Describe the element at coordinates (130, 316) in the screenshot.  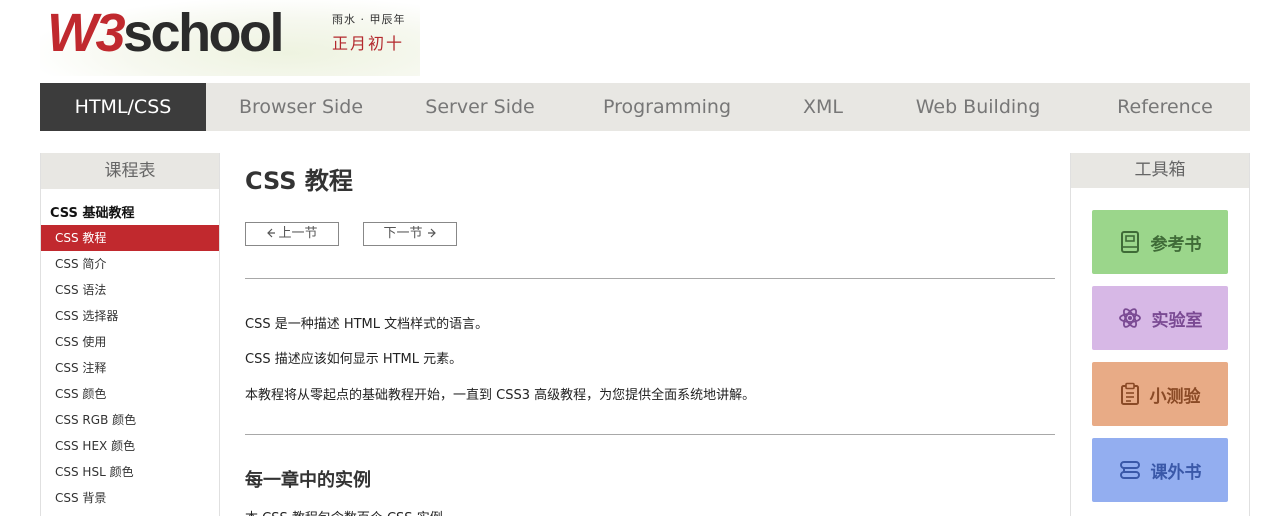
I see `sidebar-item-css-selectors: CSS 选择器` at that location.